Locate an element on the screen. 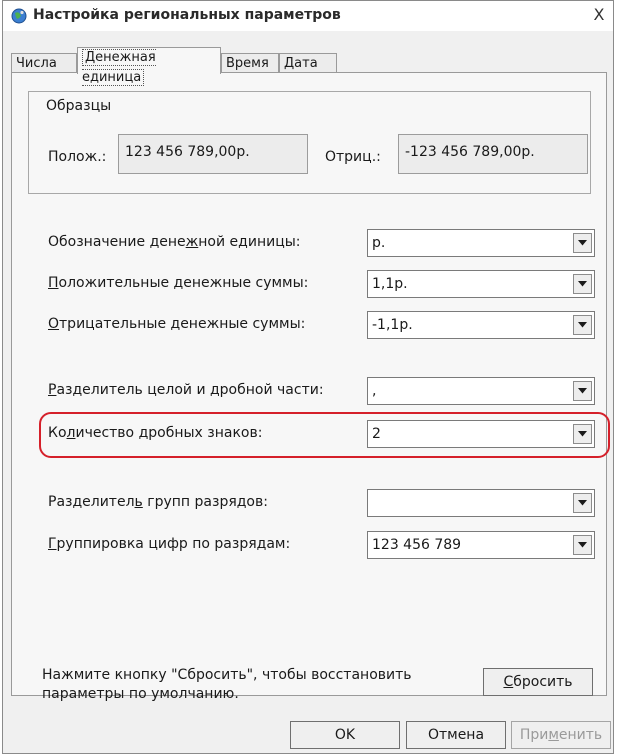 This screenshot has height=756, width=617. title-bar: Настройка региональных параметров X is located at coordinates (308, 16).